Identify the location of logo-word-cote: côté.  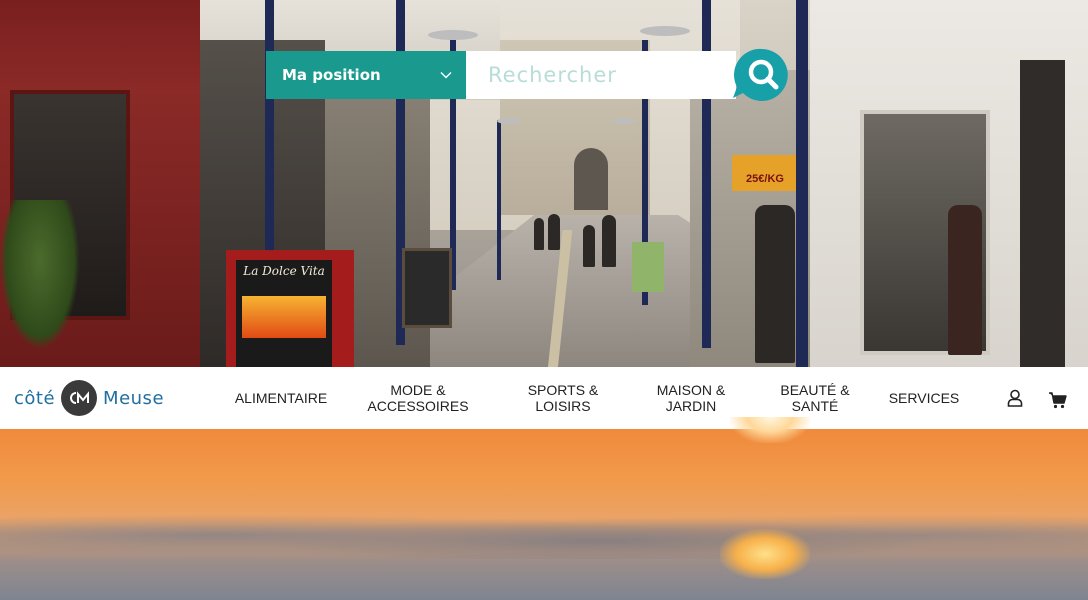
(35, 398).